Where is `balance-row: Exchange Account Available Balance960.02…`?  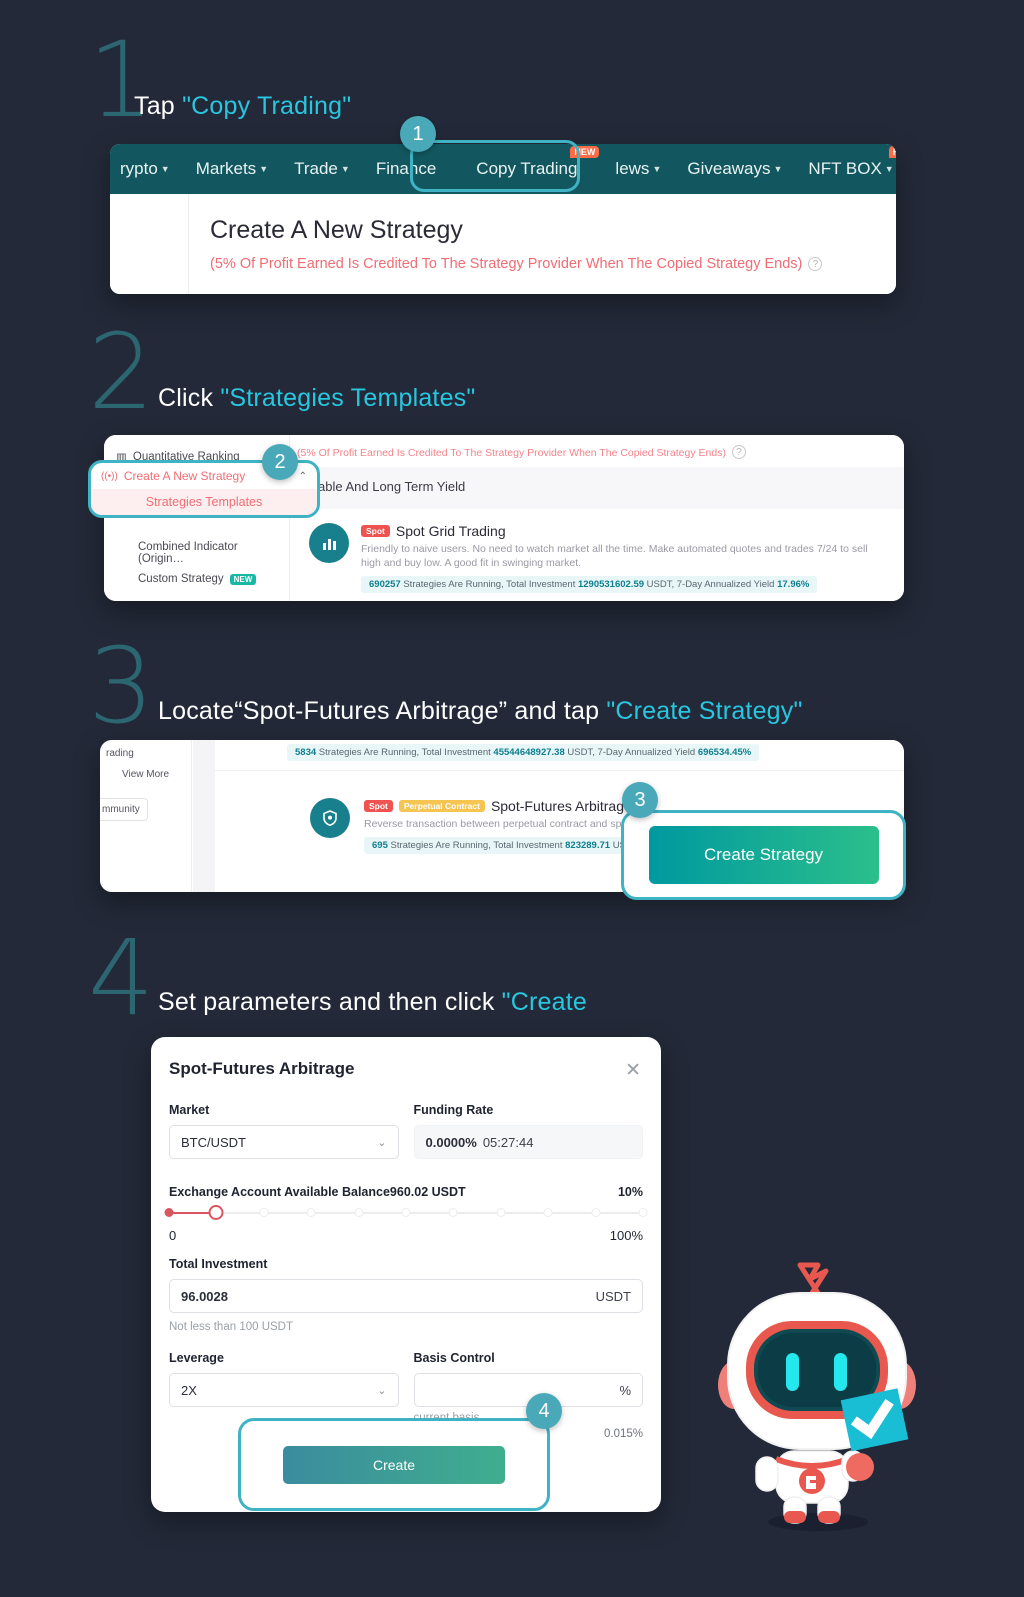
balance-row: Exchange Account Available Balance960.02… is located at coordinates (406, 1192).